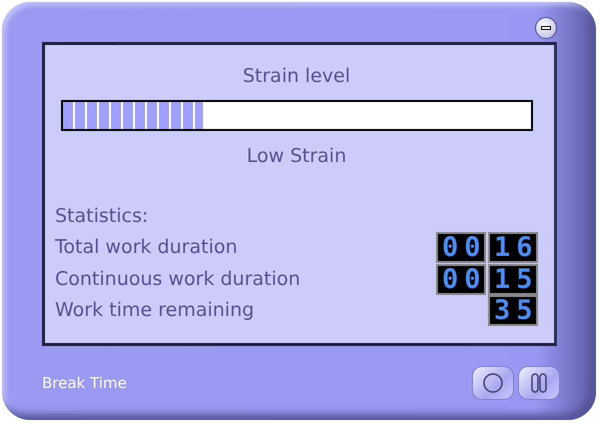 The image size is (600, 427). I want to click on break-time-label: Break Time, so click(84, 383).